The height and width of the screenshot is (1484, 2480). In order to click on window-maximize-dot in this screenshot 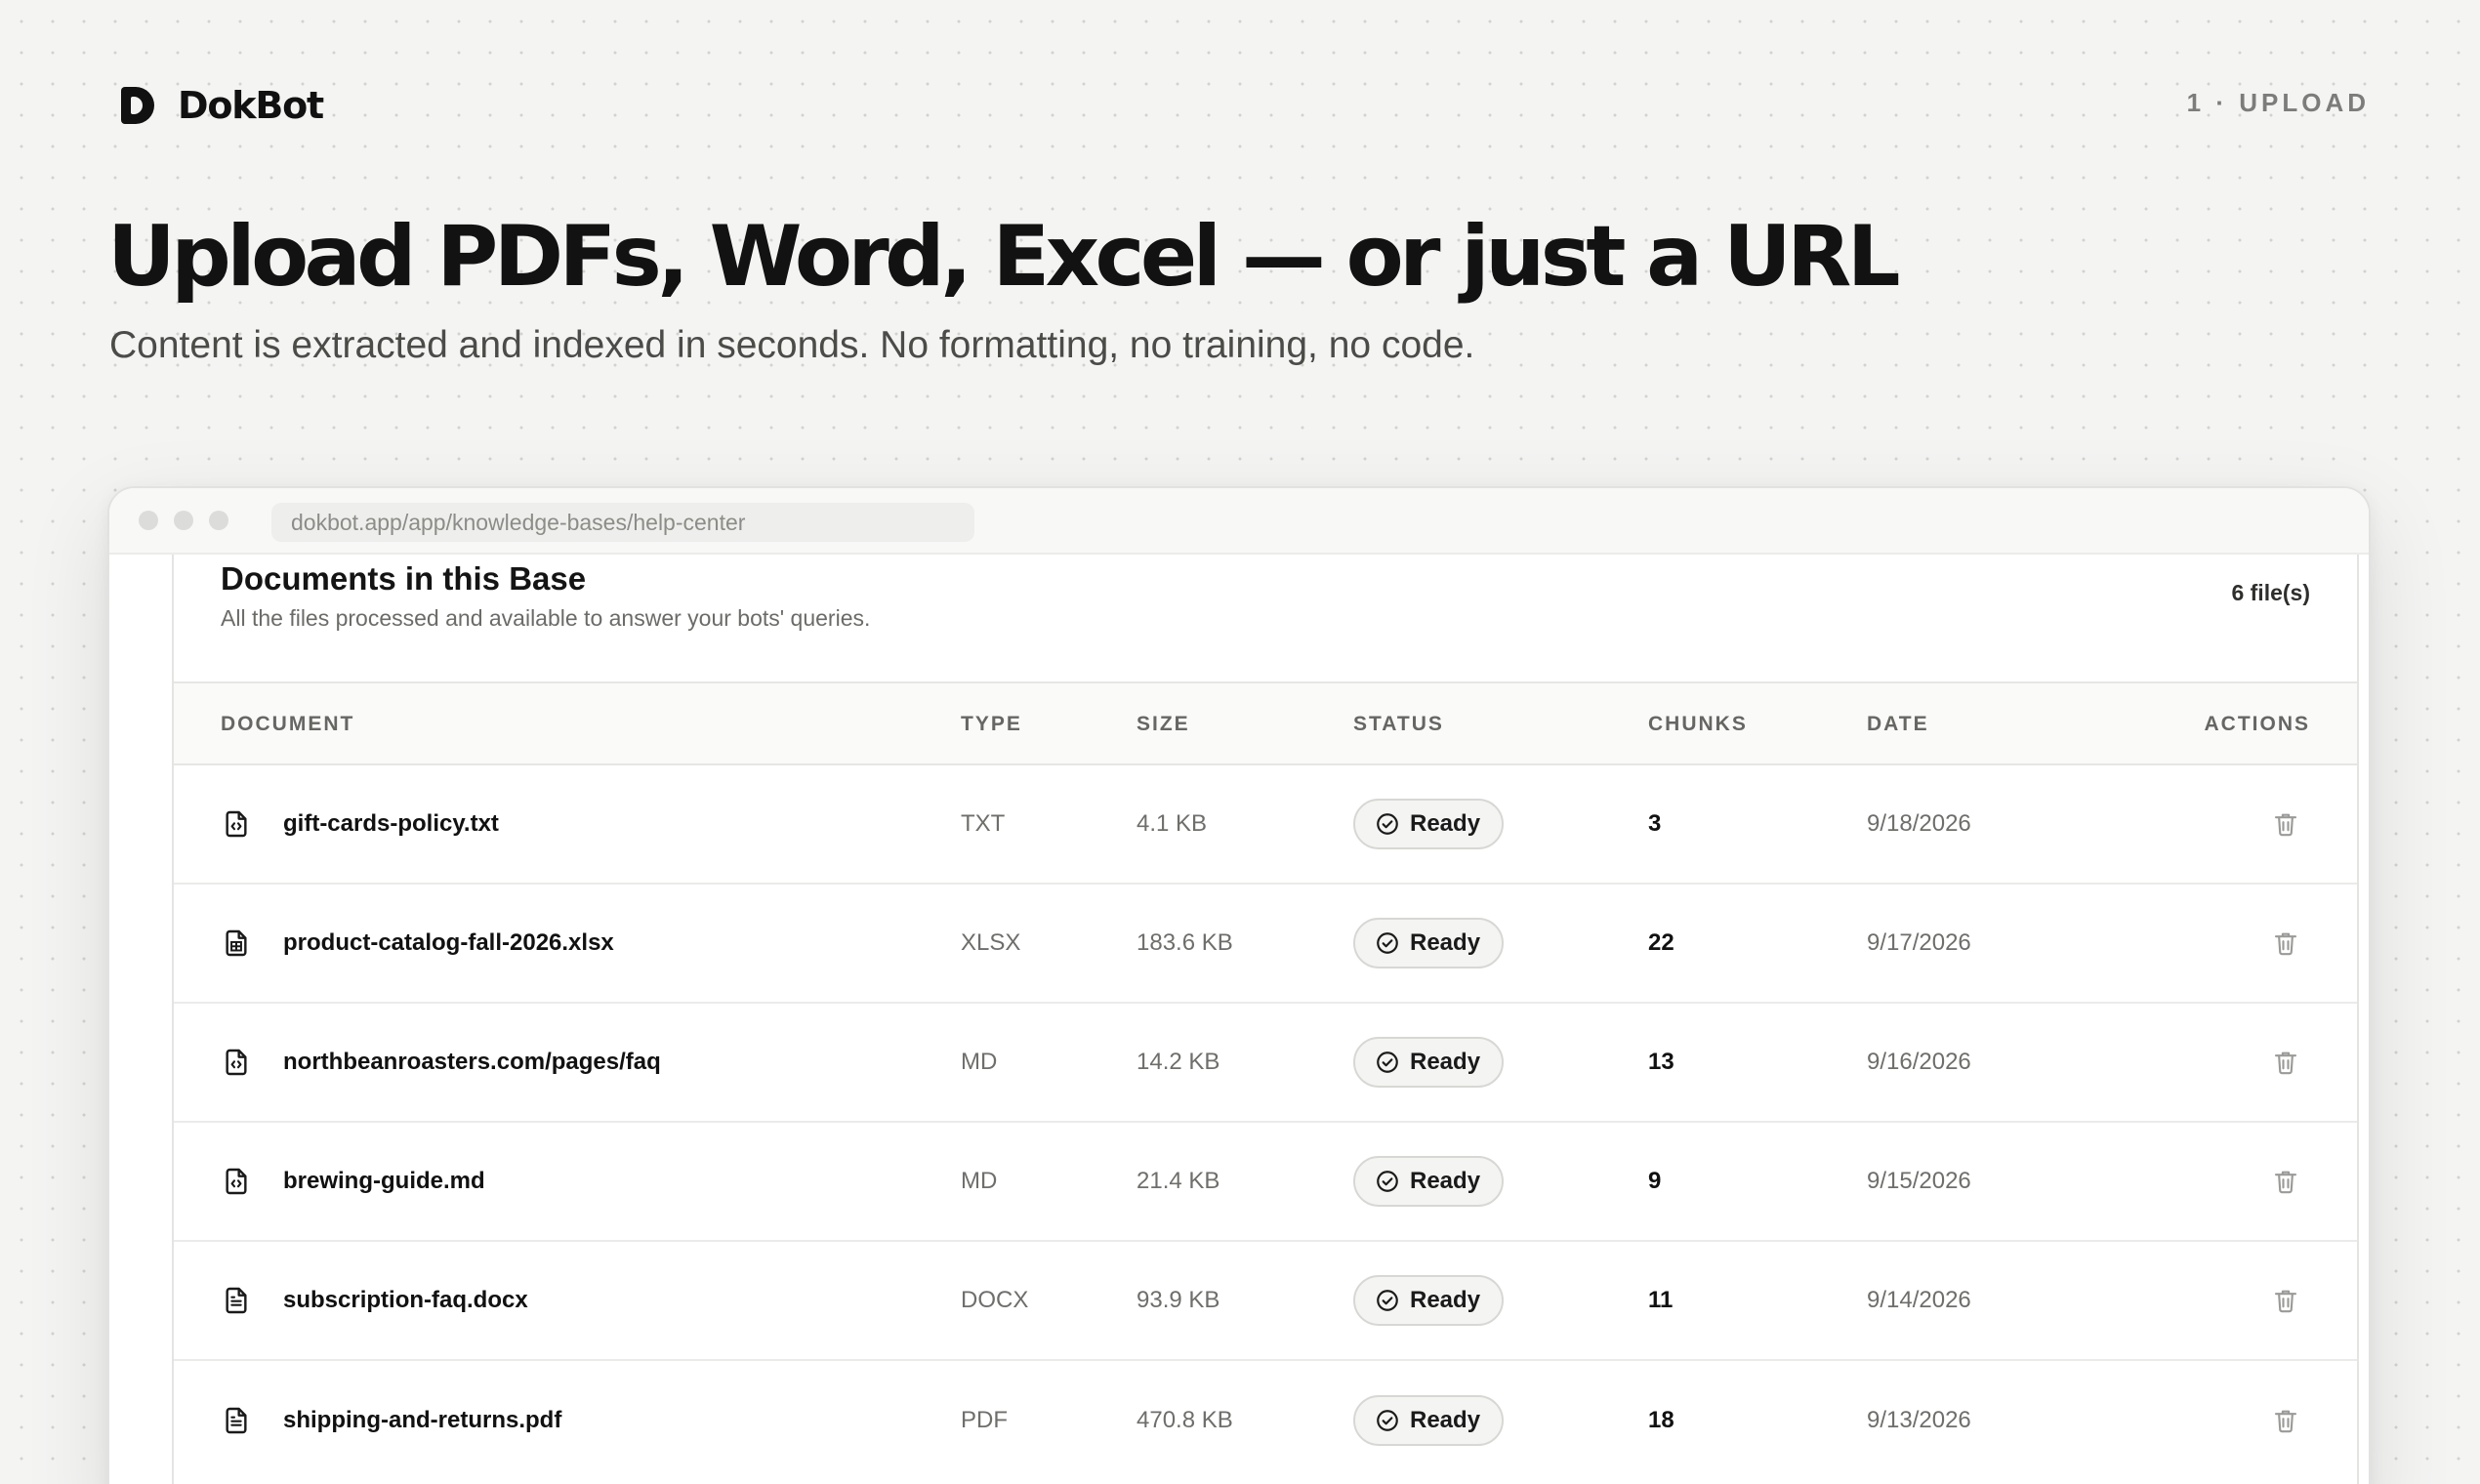, I will do `click(218, 520)`.